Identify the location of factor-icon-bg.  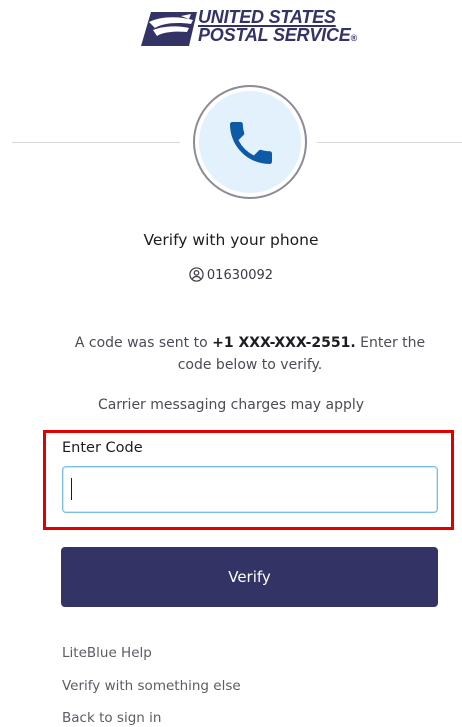
(250, 142).